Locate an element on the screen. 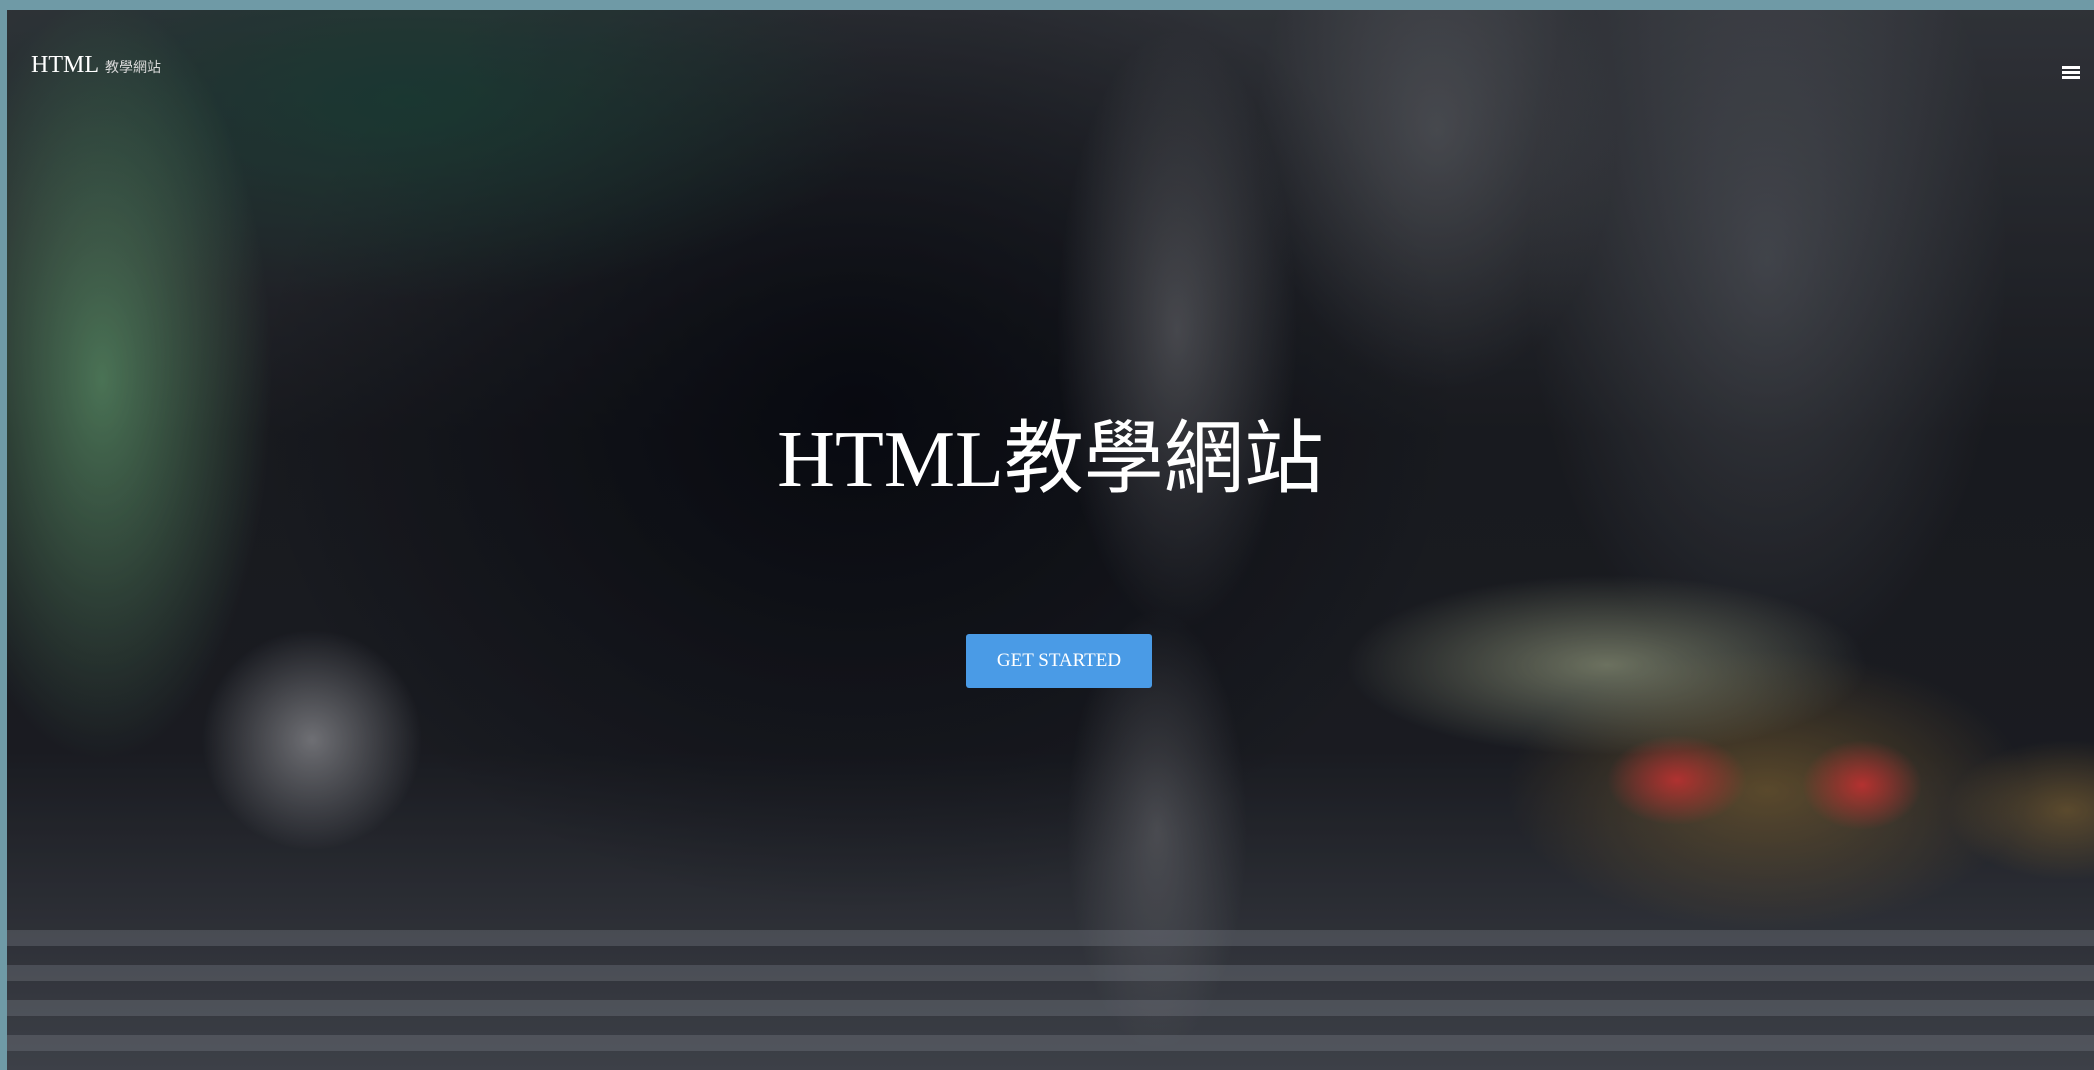 The width and height of the screenshot is (2094, 1070). hero-title: HTML教學網站 is located at coordinates (1050, 460).